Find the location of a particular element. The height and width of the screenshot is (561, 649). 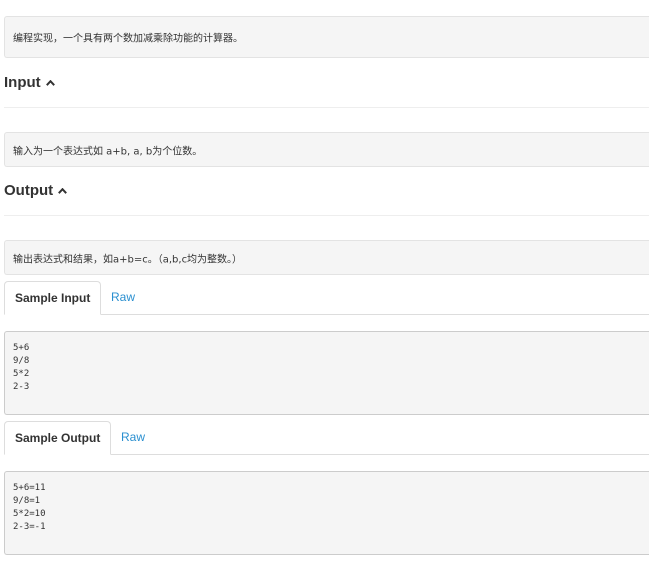

sample-output-line: 5+6=11 is located at coordinates (29, 488).